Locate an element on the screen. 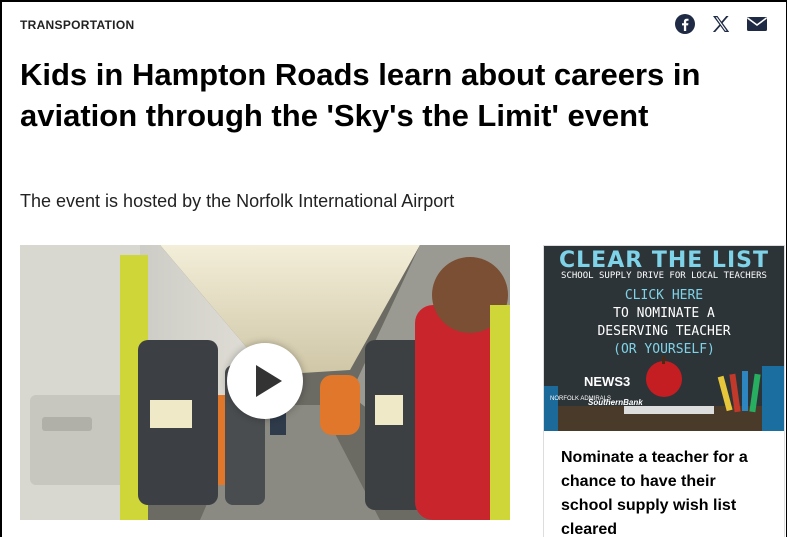 Image resolution: width=788 pixels, height=537 pixels. x-icon is located at coordinates (721, 24).